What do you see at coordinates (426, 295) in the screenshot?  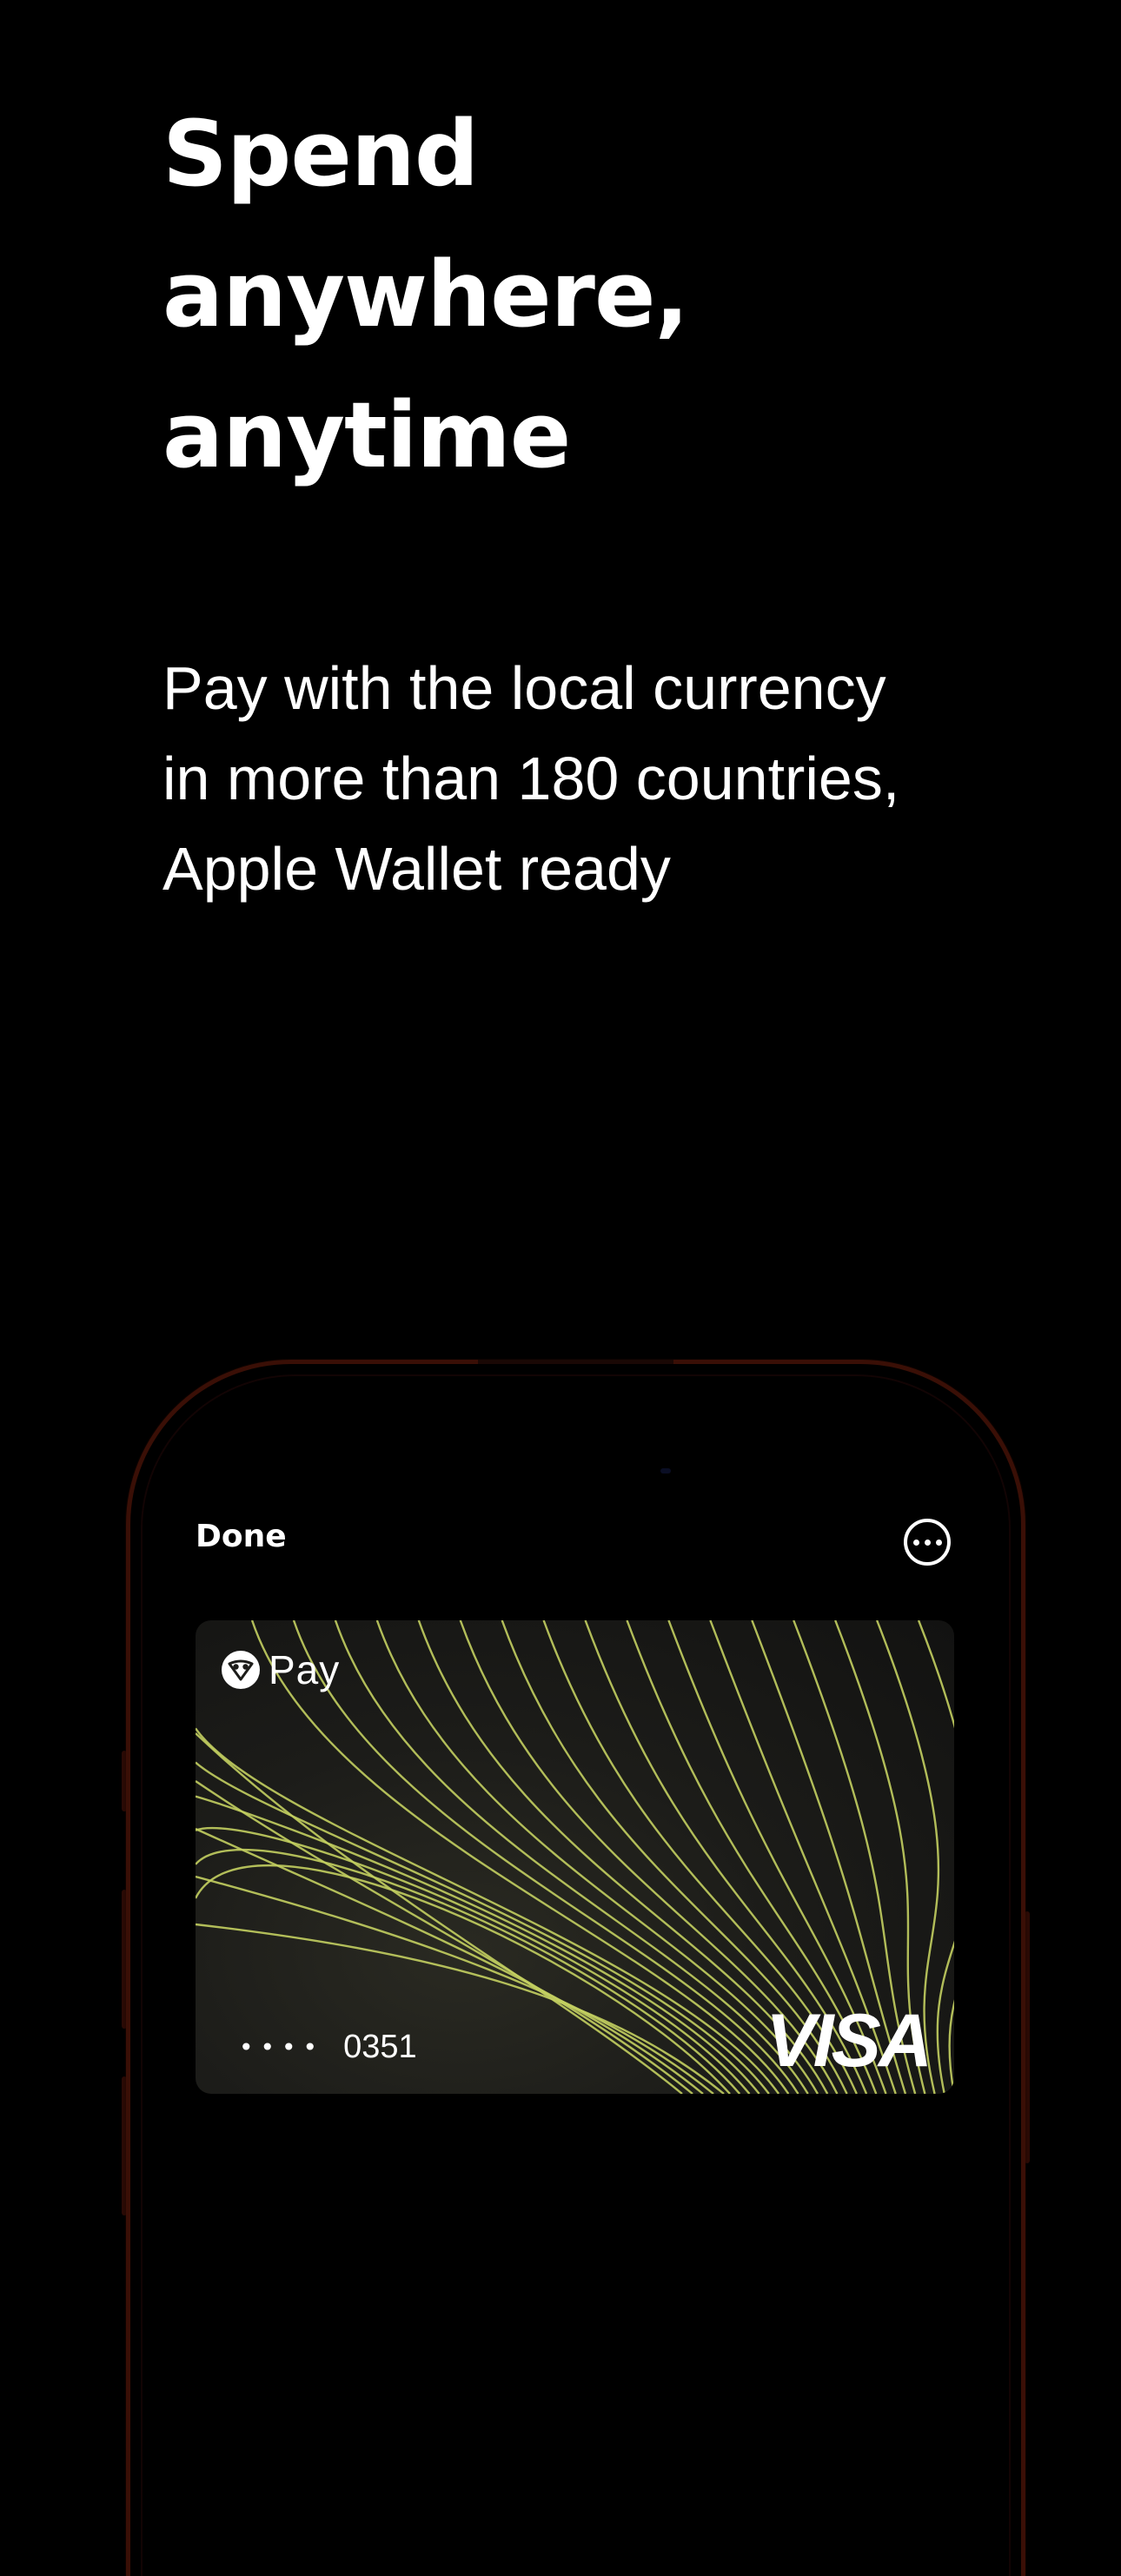 I see `headline-line-2: anywhere,` at bounding box center [426, 295].